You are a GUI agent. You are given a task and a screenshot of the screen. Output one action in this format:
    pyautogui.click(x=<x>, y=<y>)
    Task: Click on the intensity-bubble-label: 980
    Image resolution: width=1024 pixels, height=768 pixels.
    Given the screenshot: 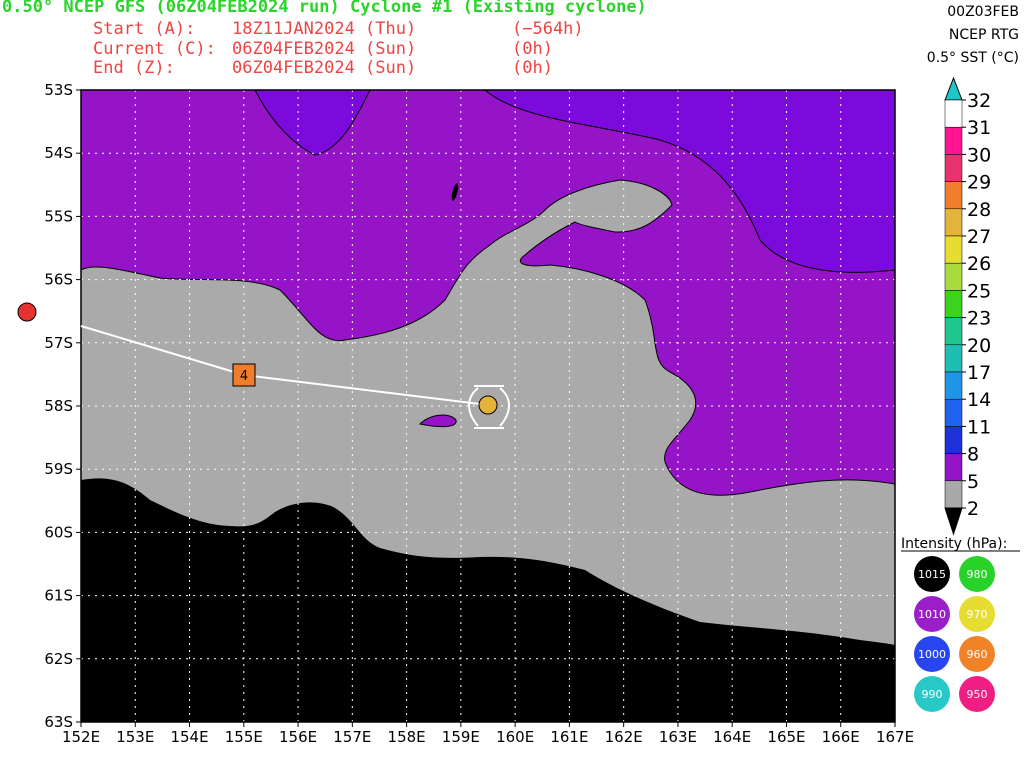 What is the action you would take?
    pyautogui.click(x=977, y=574)
    